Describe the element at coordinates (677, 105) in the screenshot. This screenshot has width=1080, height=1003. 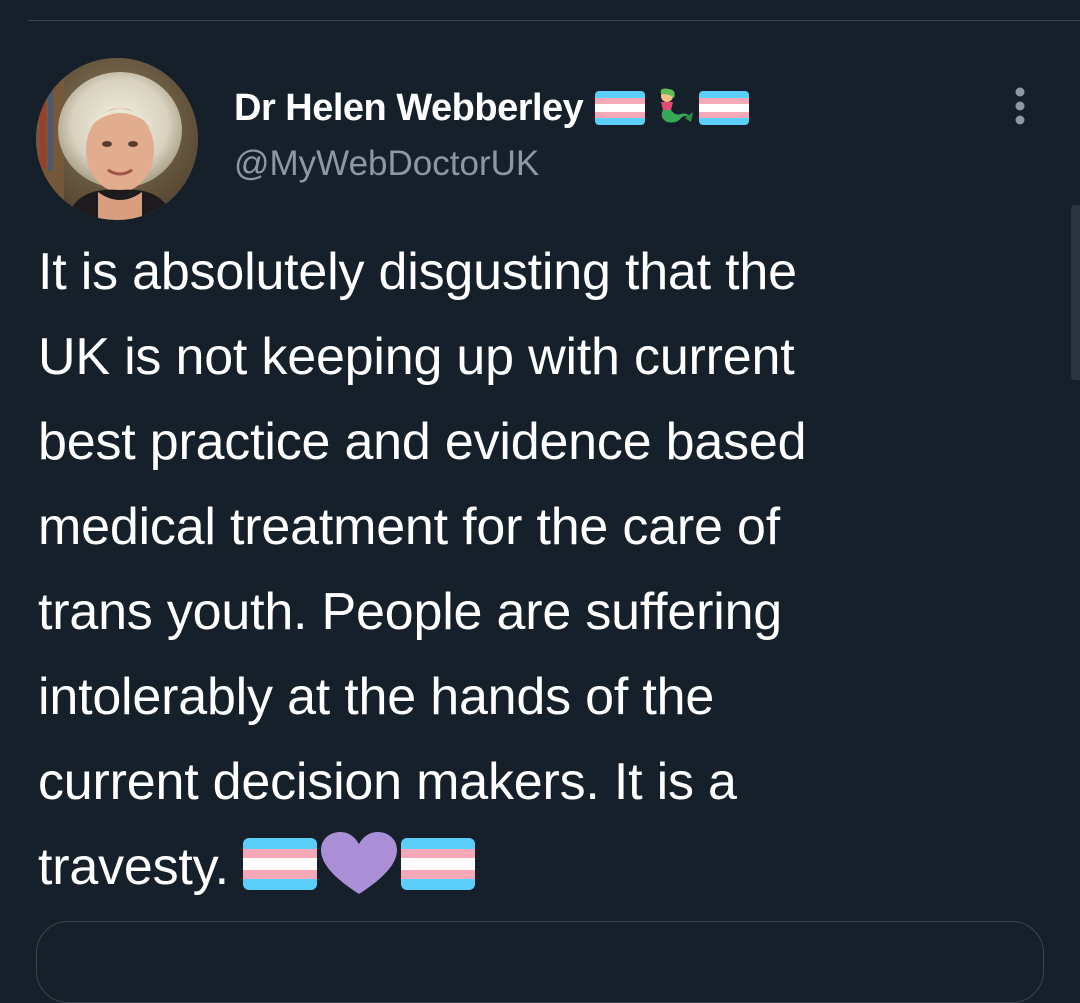
I see `merperson-icon` at that location.